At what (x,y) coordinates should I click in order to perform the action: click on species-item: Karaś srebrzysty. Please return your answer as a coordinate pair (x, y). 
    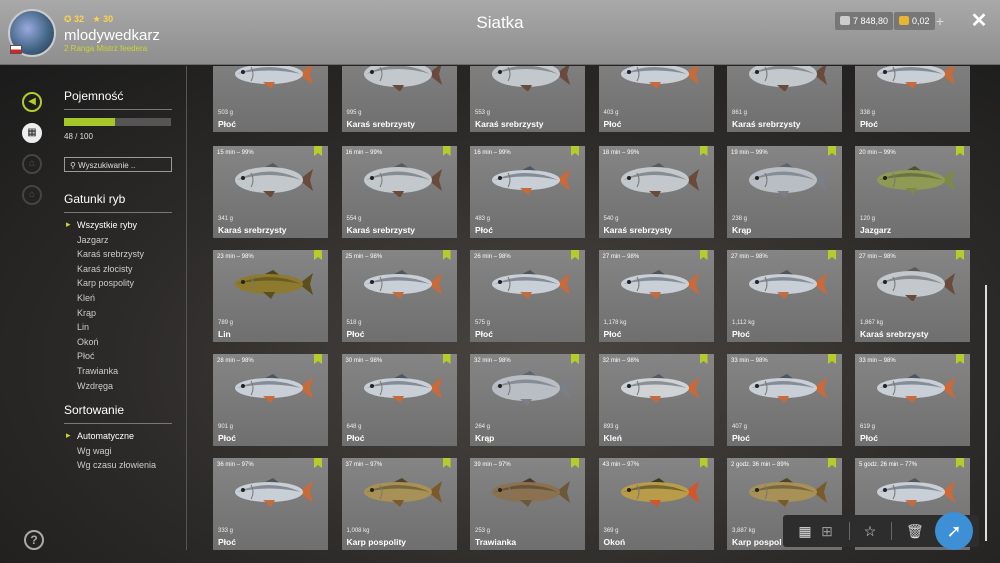
    Looking at the image, I should click on (118, 256).